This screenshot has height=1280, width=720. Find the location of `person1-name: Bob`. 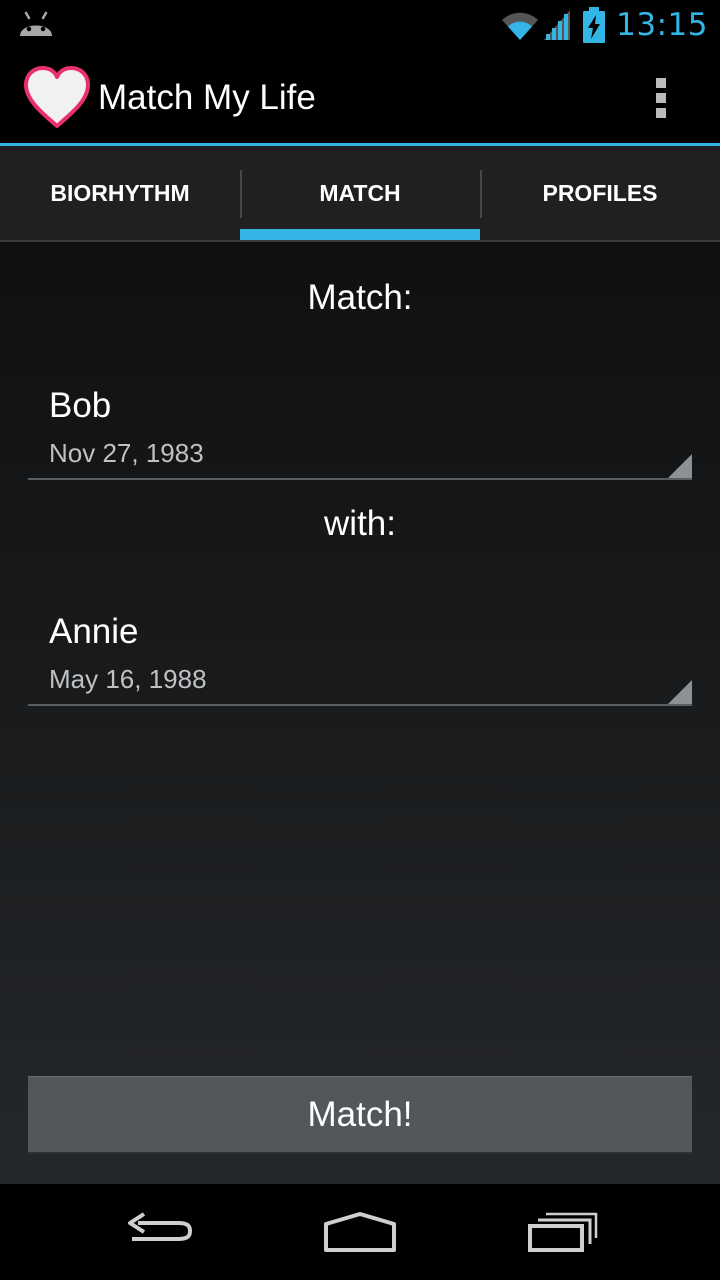

person1-name: Bob is located at coordinates (80, 405).